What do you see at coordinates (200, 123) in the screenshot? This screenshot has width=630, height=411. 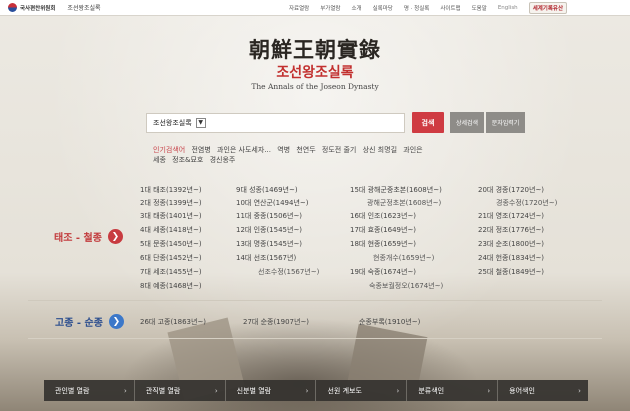 I see `dropdown-icon: ▼` at bounding box center [200, 123].